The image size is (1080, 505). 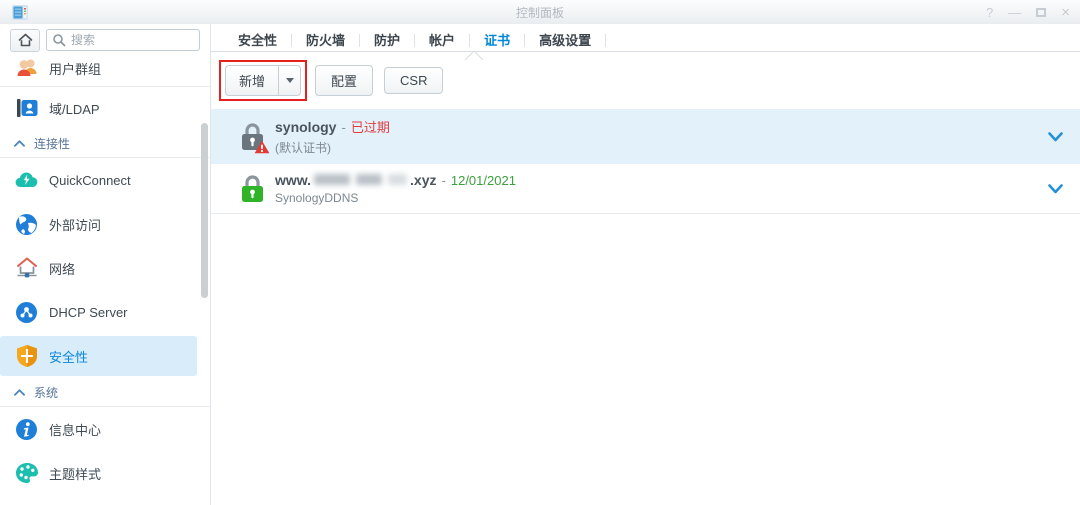 I want to click on certificate-name: synology, so click(x=306, y=127).